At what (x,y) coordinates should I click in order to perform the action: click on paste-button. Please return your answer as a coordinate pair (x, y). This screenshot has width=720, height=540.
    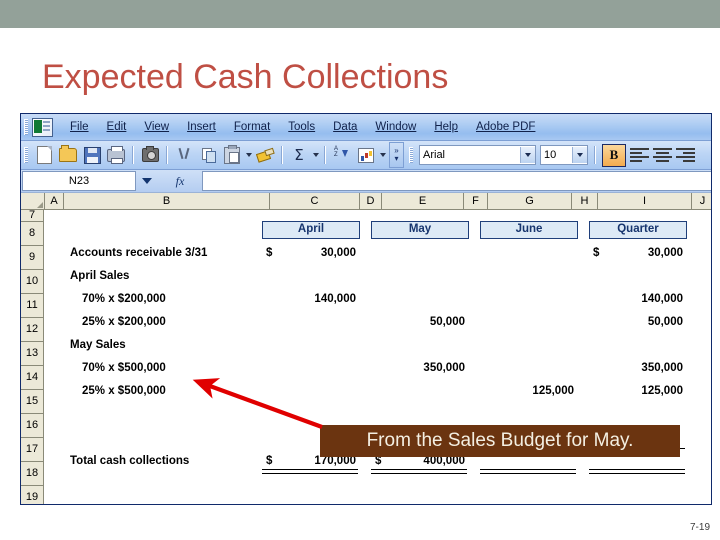
    Looking at the image, I should click on (232, 155).